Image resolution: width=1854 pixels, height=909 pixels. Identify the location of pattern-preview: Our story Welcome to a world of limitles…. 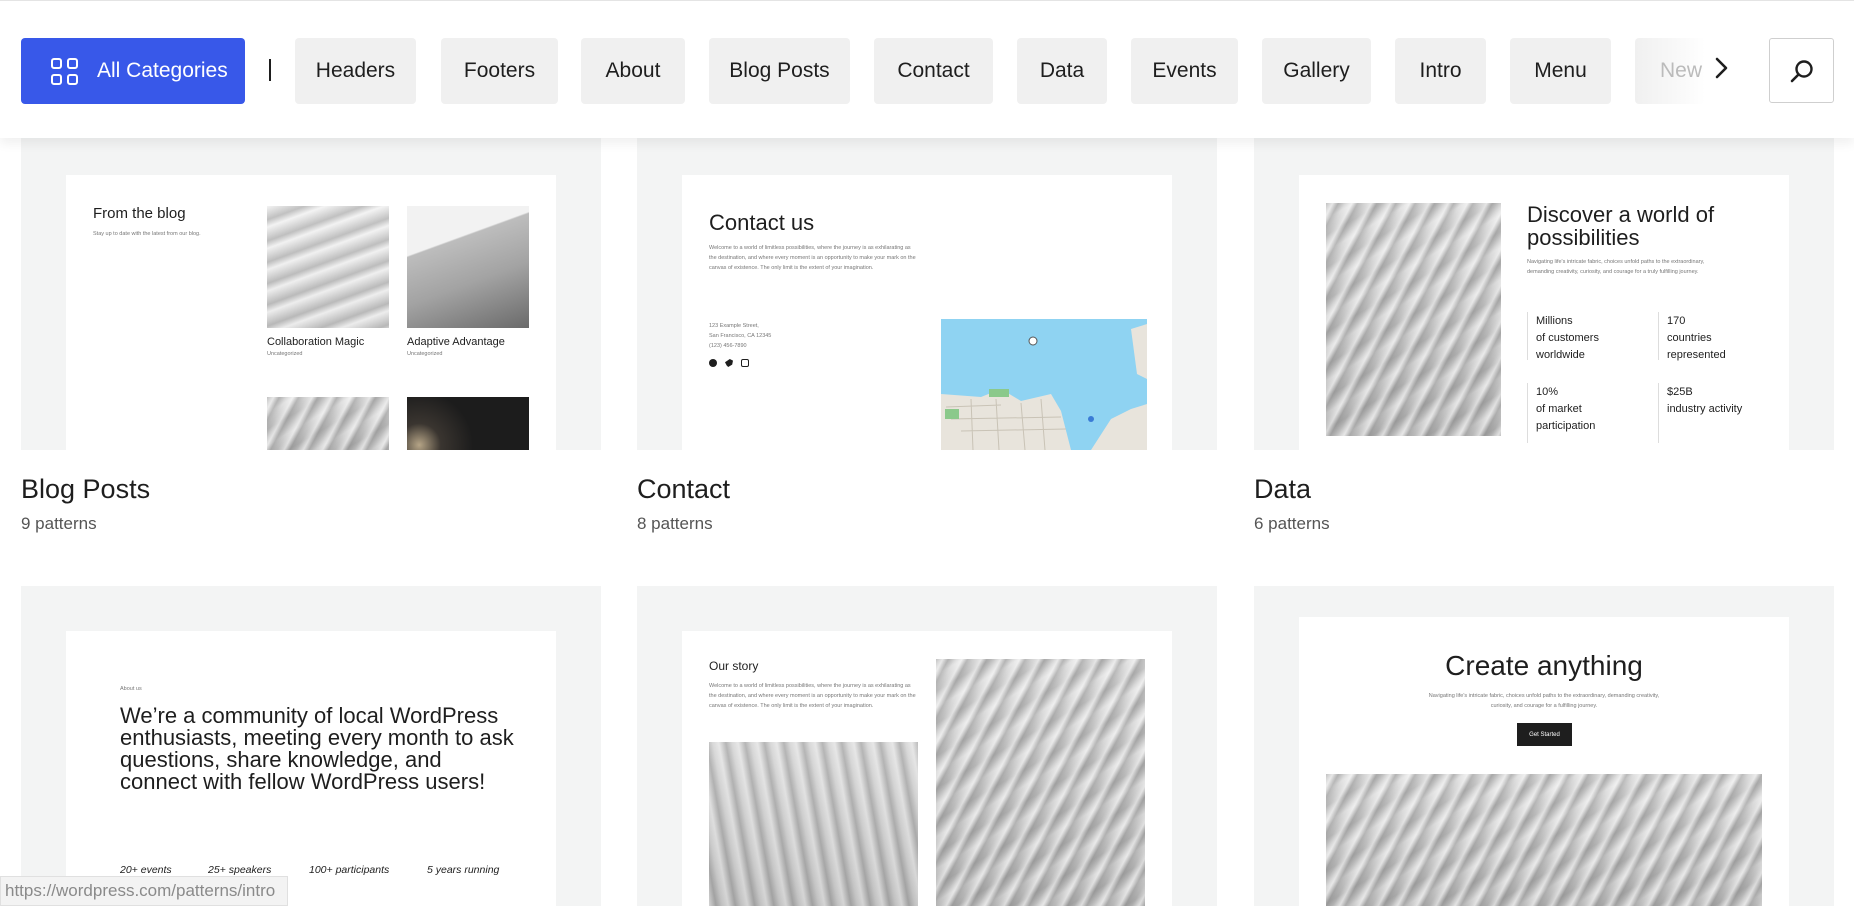
(927, 768).